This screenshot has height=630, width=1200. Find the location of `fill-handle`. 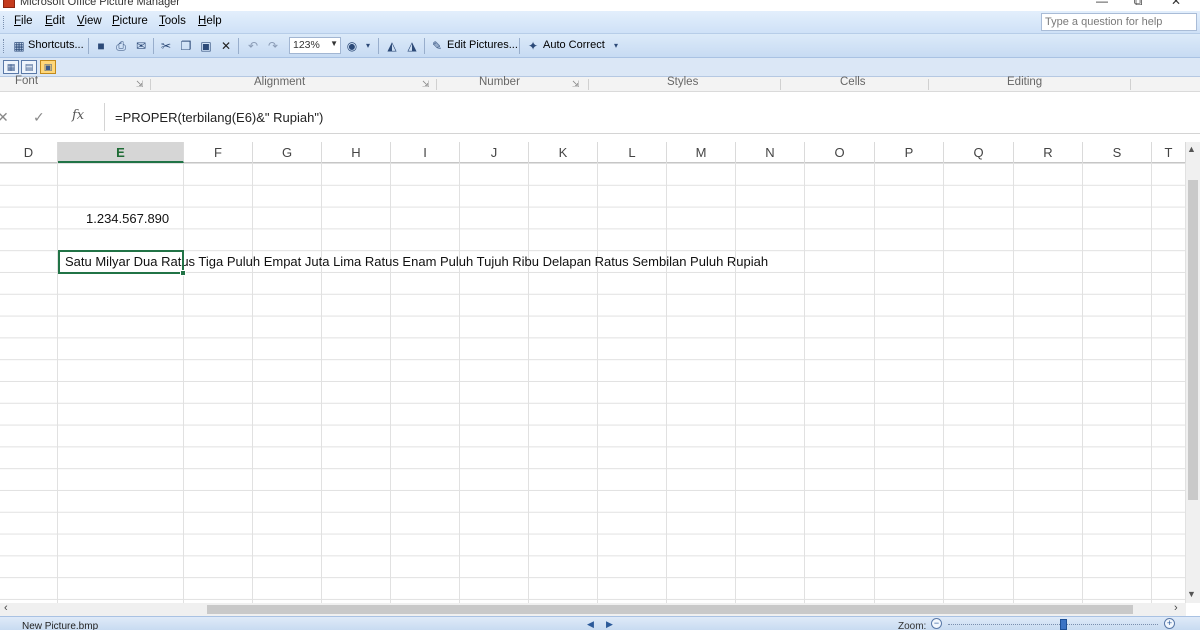

fill-handle is located at coordinates (183, 273).